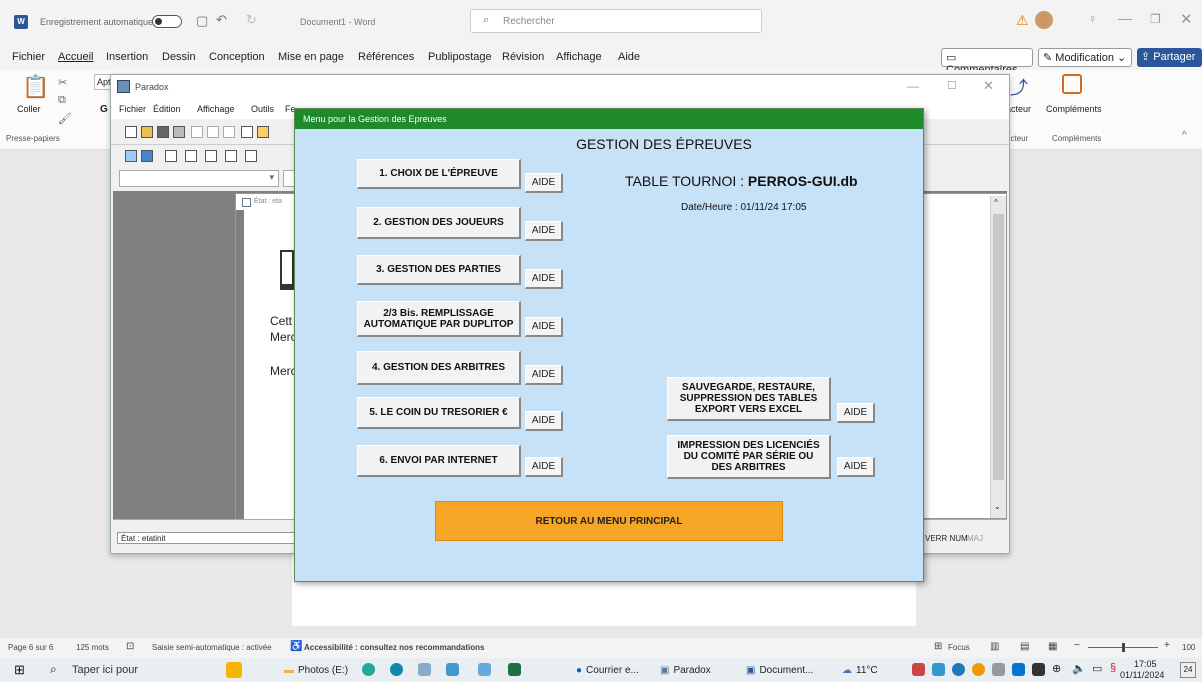  What do you see at coordinates (262, 109) in the screenshot?
I see `pdx-menu-outils: Outils` at bounding box center [262, 109].